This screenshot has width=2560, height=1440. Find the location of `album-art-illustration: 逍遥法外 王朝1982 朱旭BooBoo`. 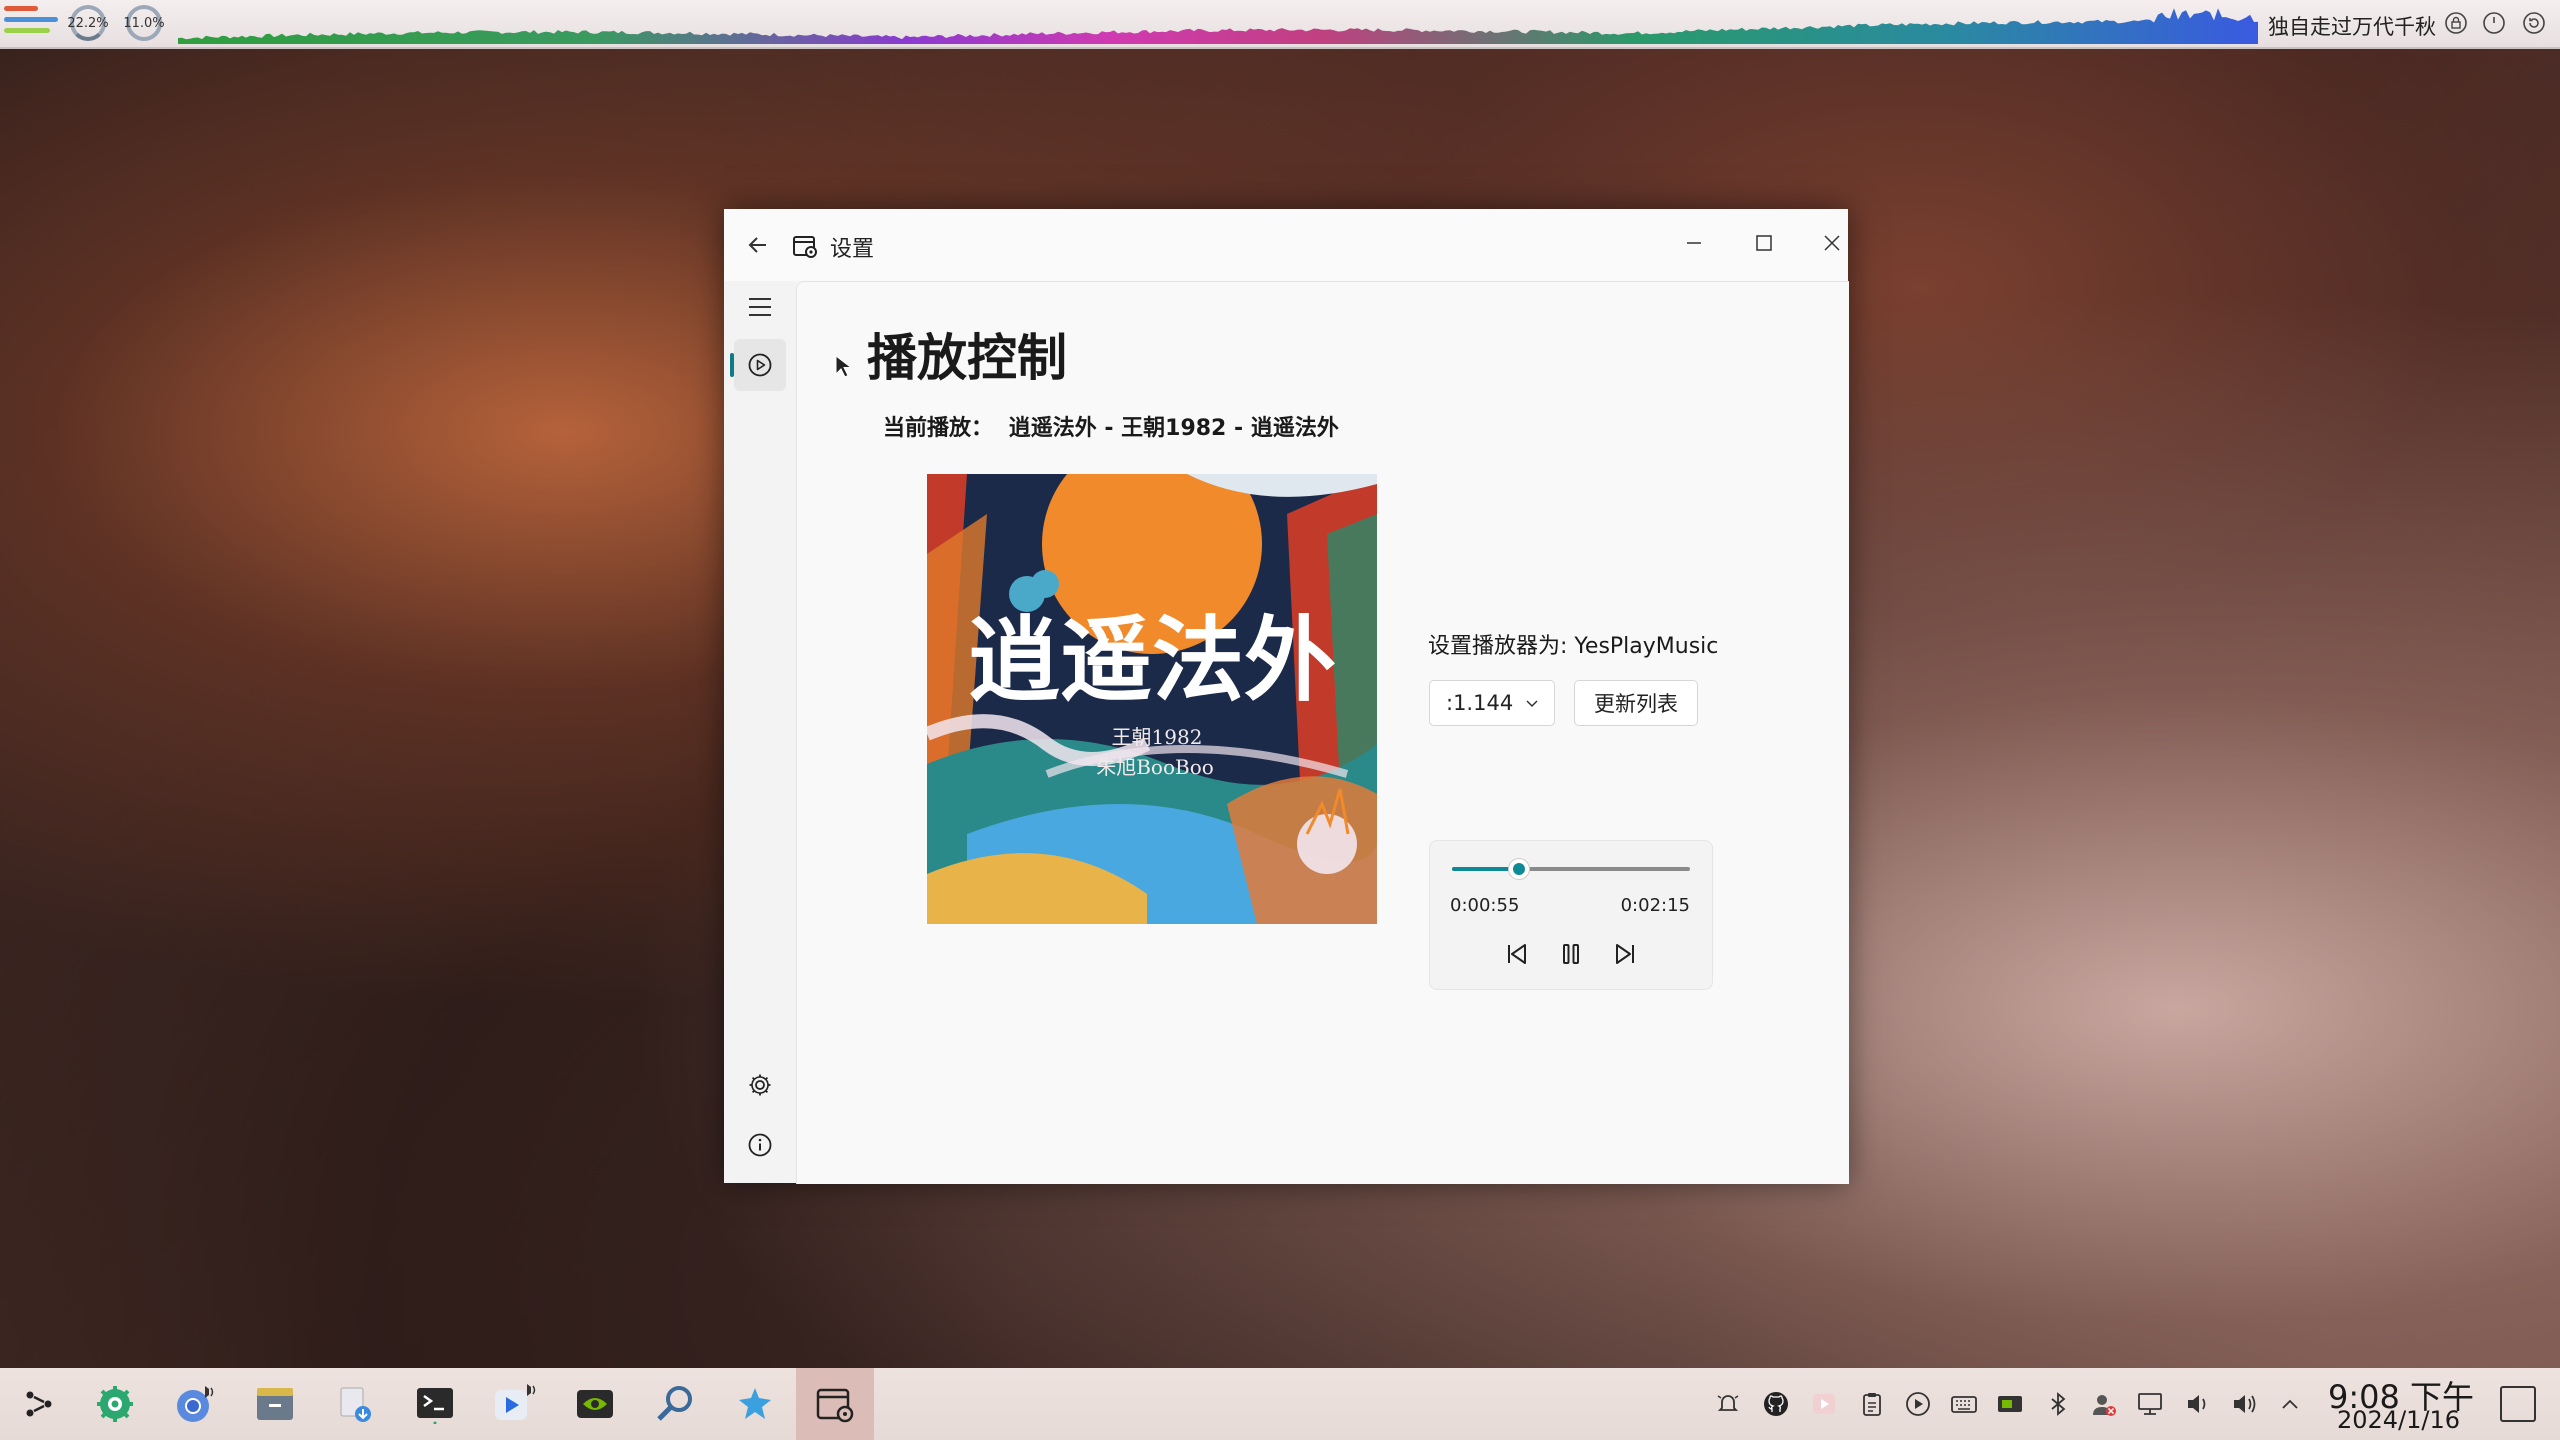

album-art-illustration: 逍遥法外 王朝1982 朱旭BooBoo is located at coordinates (1152, 699).